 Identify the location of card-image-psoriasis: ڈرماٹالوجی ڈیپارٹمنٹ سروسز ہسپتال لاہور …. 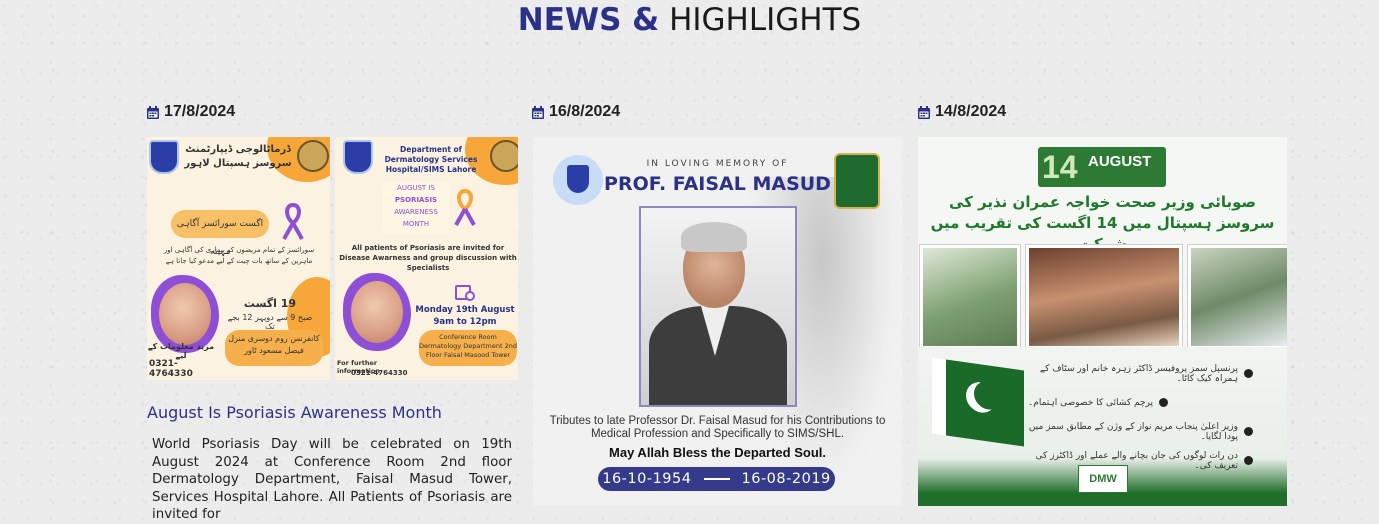
(332, 258).